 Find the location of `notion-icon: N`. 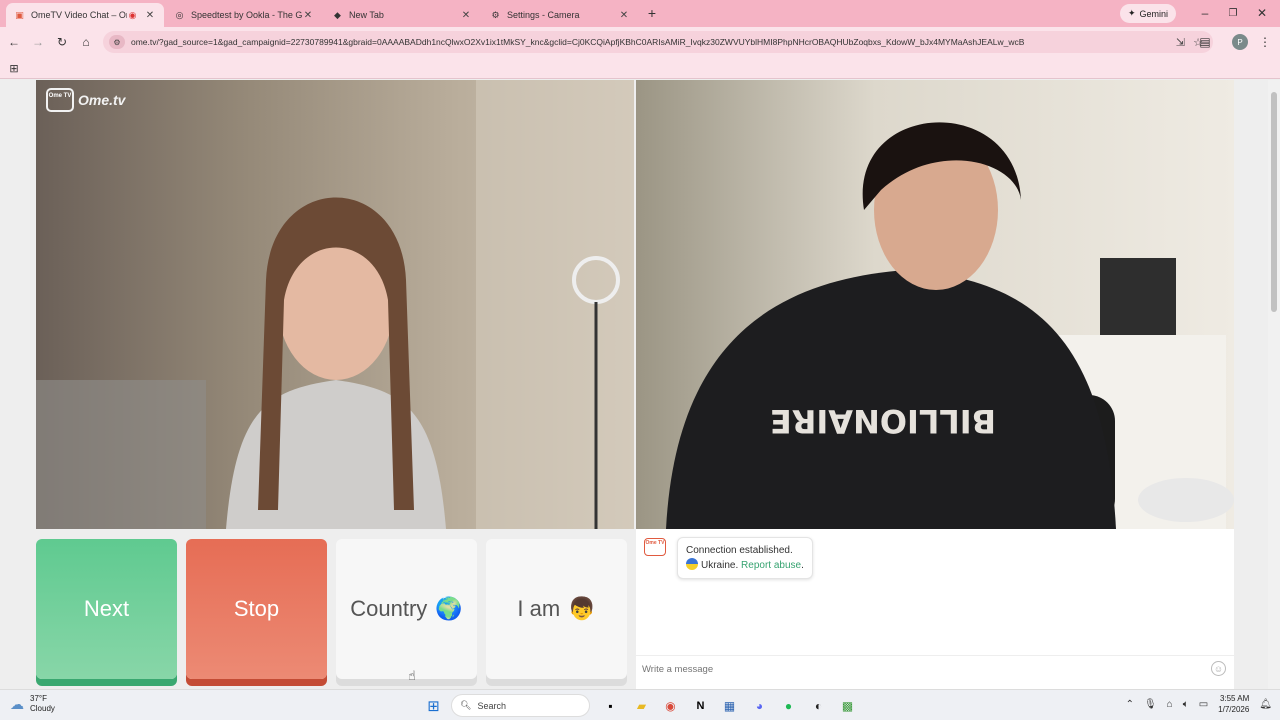

notion-icon: N is located at coordinates (700, 705).